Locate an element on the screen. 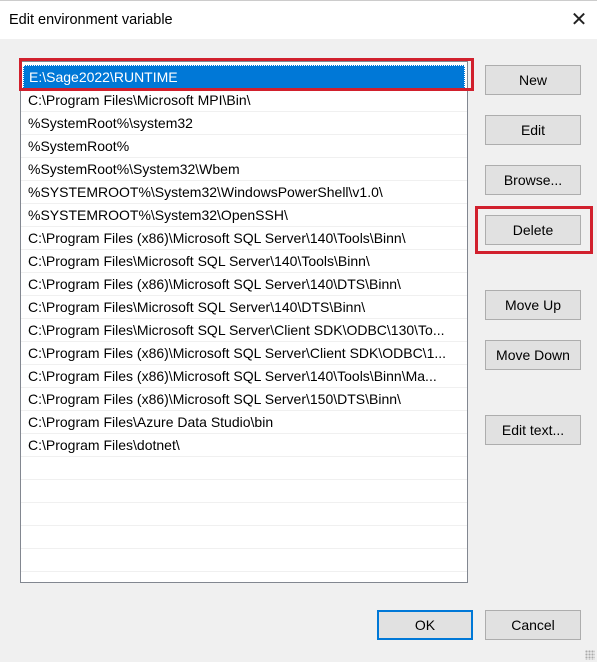  new-button: New is located at coordinates (533, 80).